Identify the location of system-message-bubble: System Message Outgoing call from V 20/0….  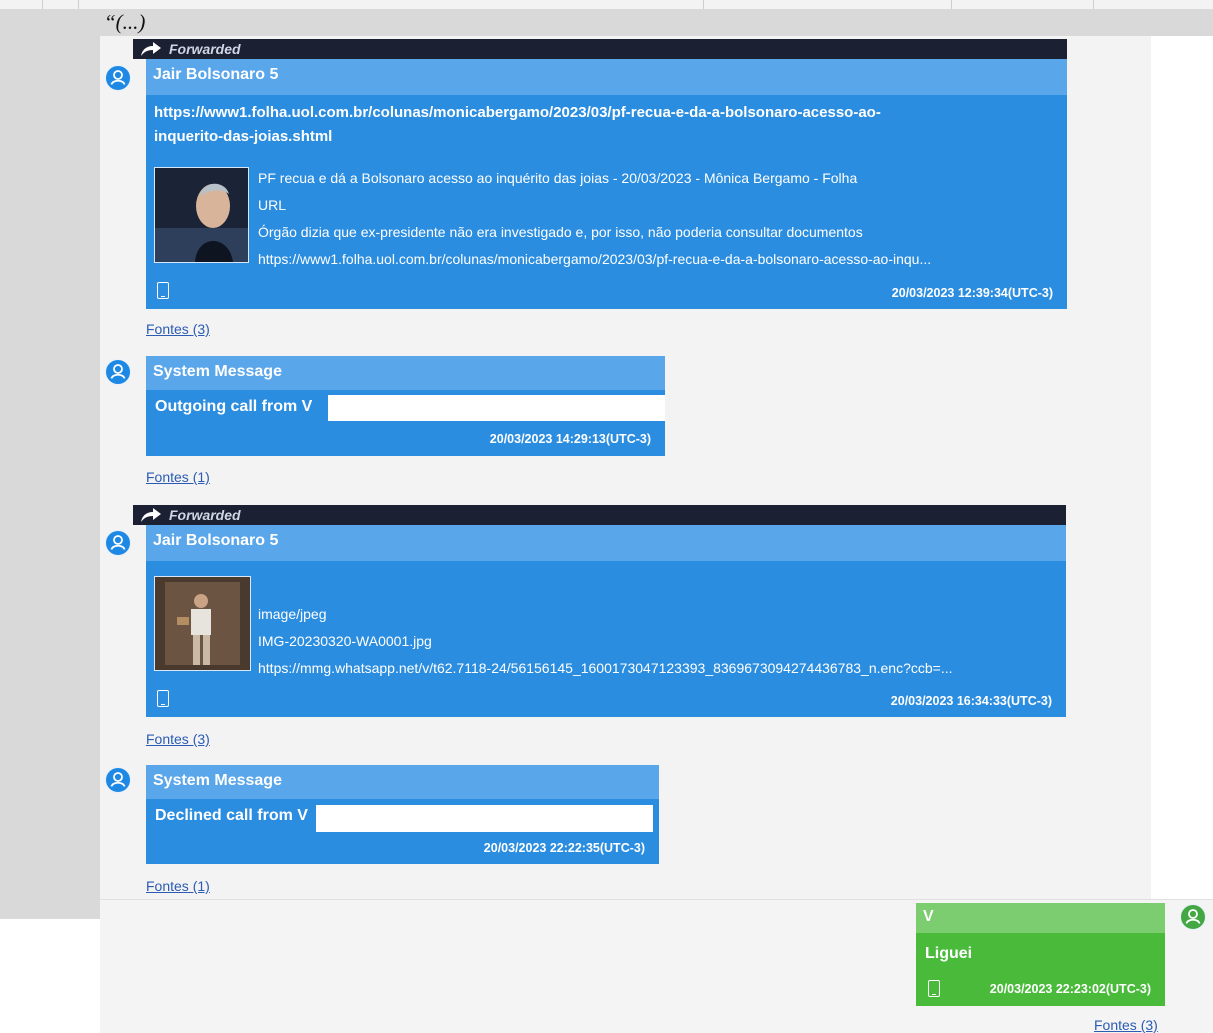
(405, 406).